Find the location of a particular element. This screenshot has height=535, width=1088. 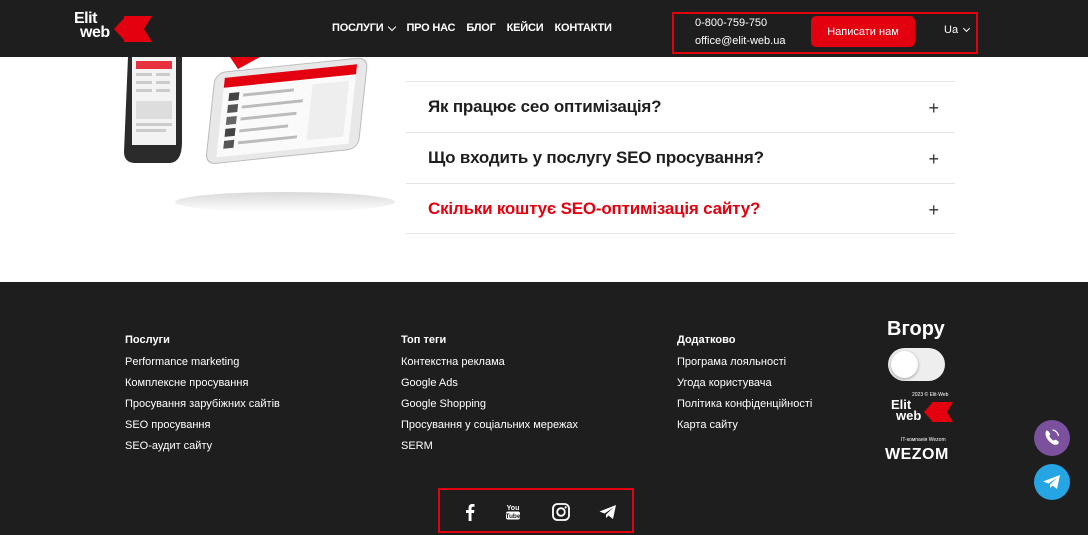

faq-item: Як працює сео оптимізація? + is located at coordinates (680, 106).